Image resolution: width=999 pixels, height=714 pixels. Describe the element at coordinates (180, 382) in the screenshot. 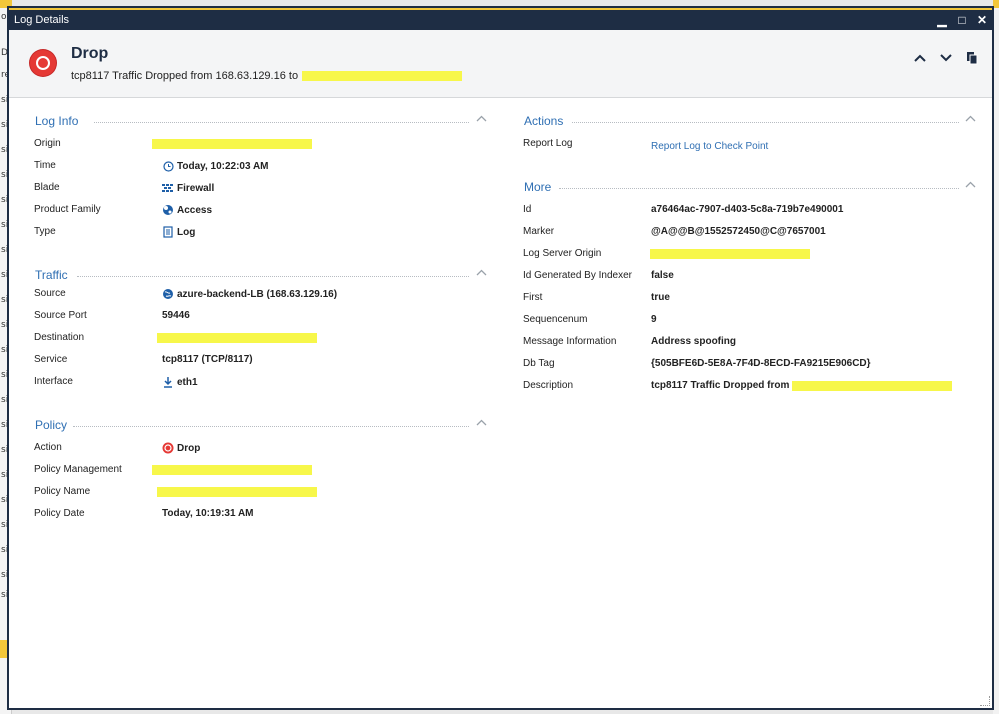

I see `field-value-interface: eth1` at that location.